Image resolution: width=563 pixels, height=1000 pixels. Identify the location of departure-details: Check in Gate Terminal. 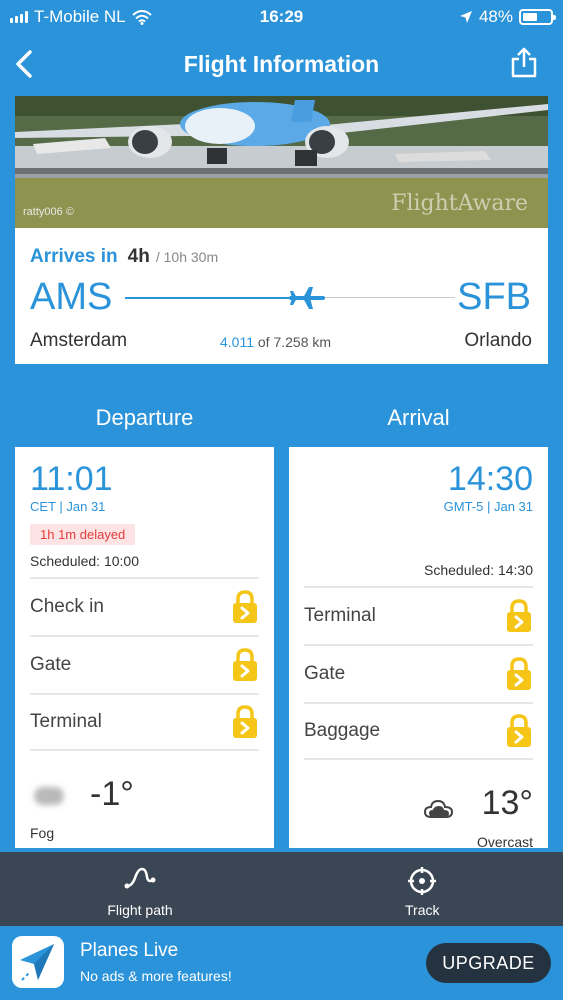
(144, 664).